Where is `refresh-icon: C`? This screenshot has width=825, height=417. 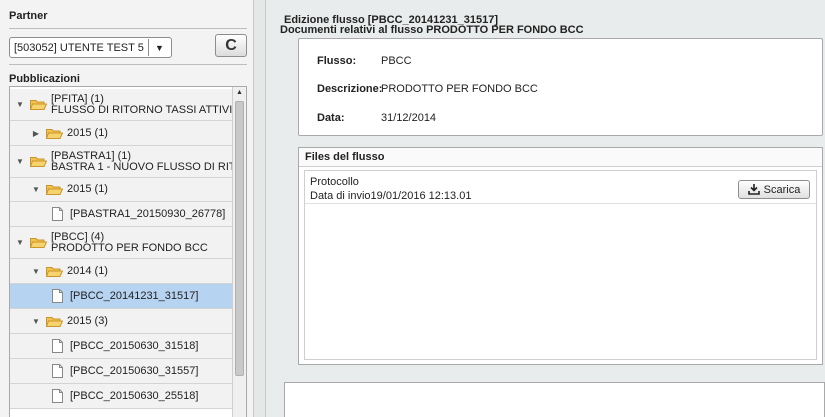
refresh-icon: C is located at coordinates (231, 45).